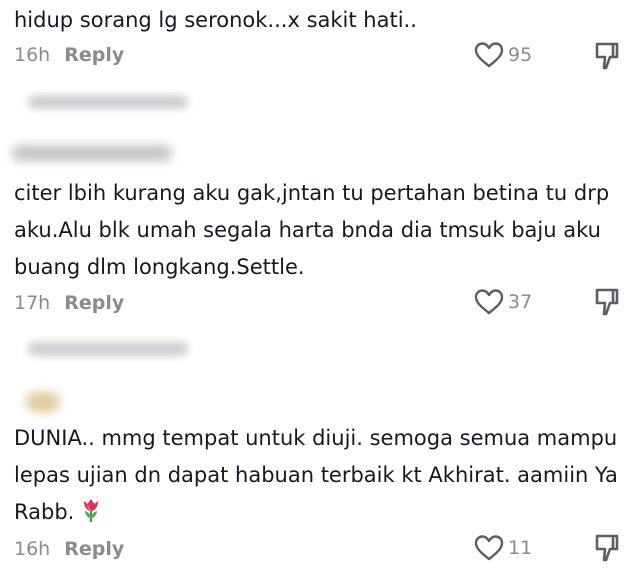 Image resolution: width=640 pixels, height=571 pixels. Describe the element at coordinates (520, 302) in the screenshot. I see `like-count: 37` at that location.